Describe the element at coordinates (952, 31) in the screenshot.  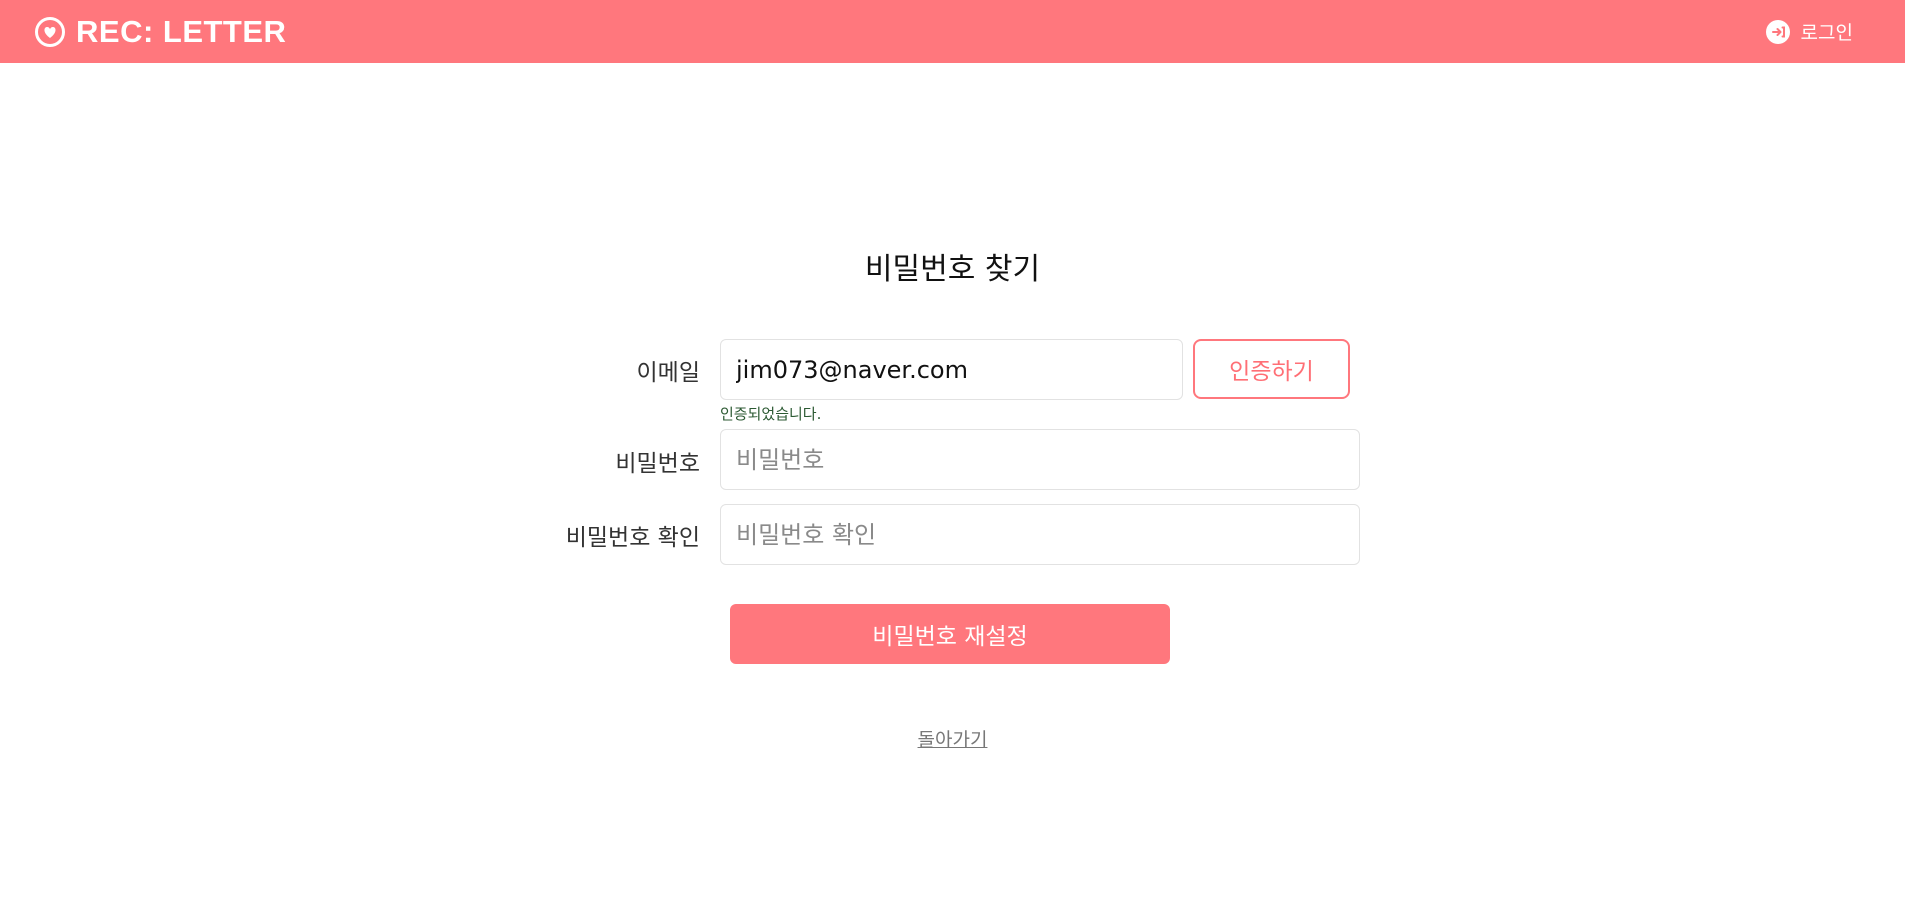
I see `top-header: REC: LETTER 로그인` at that location.